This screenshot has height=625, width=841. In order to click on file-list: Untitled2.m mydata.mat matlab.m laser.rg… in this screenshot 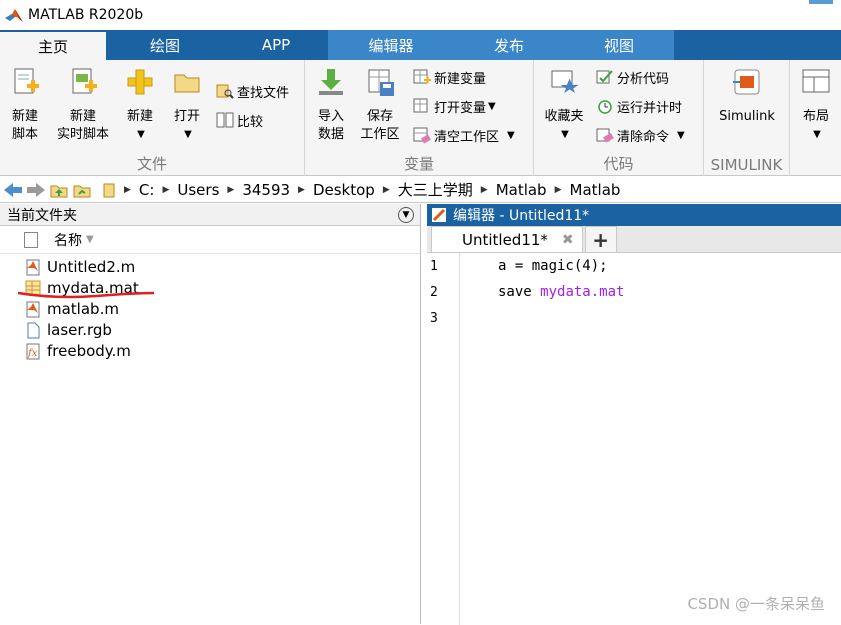, I will do `click(210, 307)`.